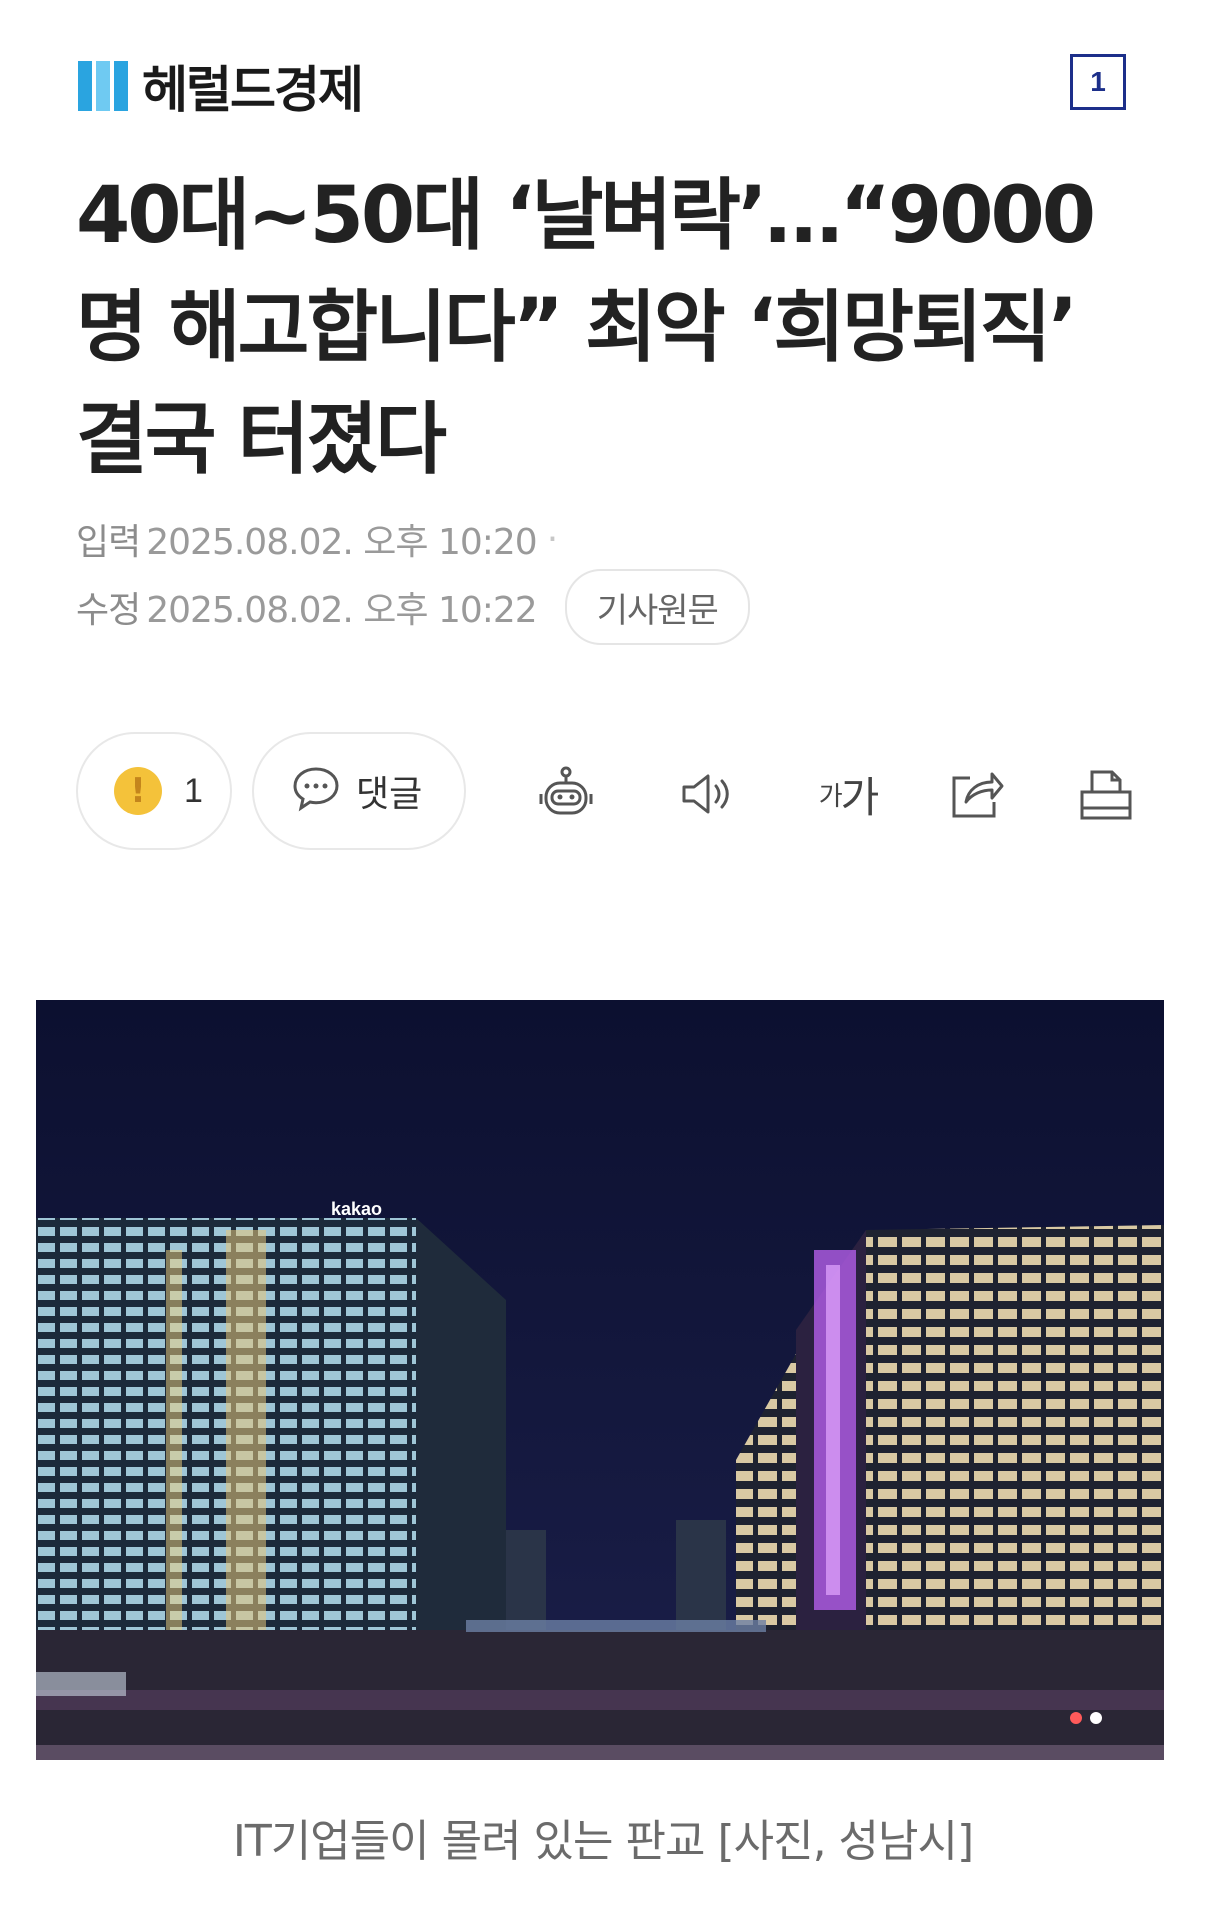 This screenshot has width=1206, height=1922. Describe the element at coordinates (356, 1209) in the screenshot. I see `kakao-sign: kakao` at that location.